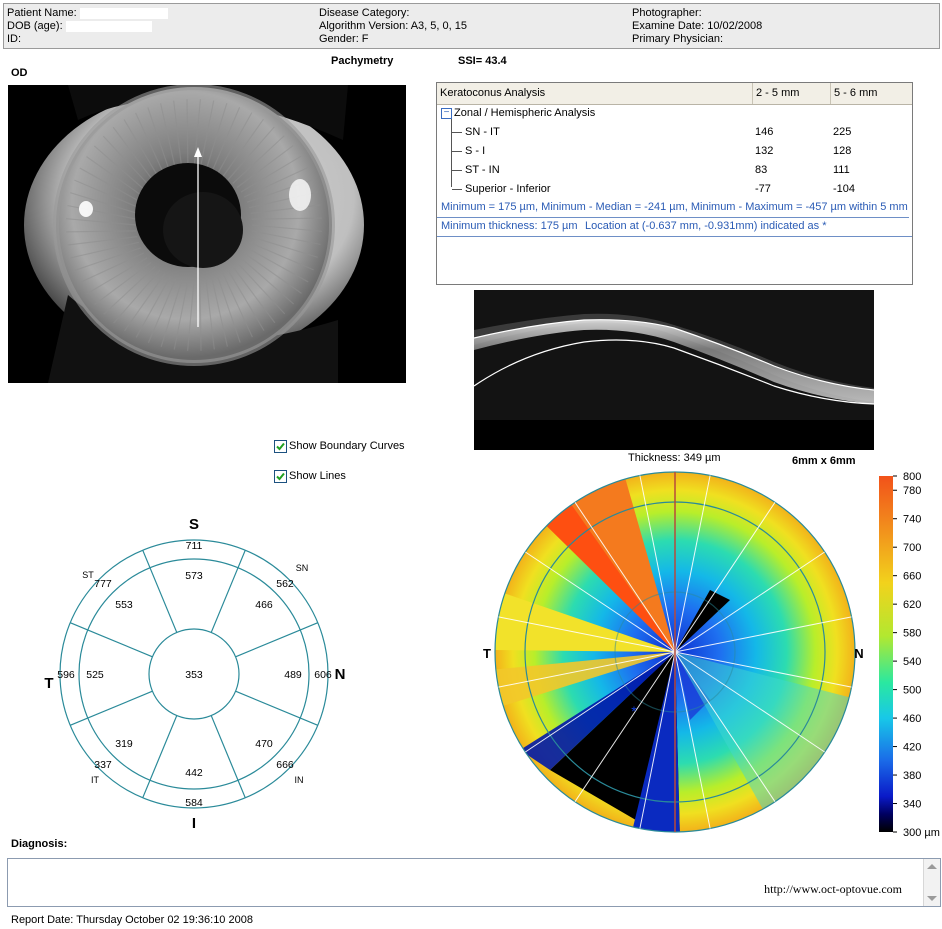 Image resolution: width=942 pixels, height=929 pixels. I want to click on oct-cross-section, so click(674, 370).